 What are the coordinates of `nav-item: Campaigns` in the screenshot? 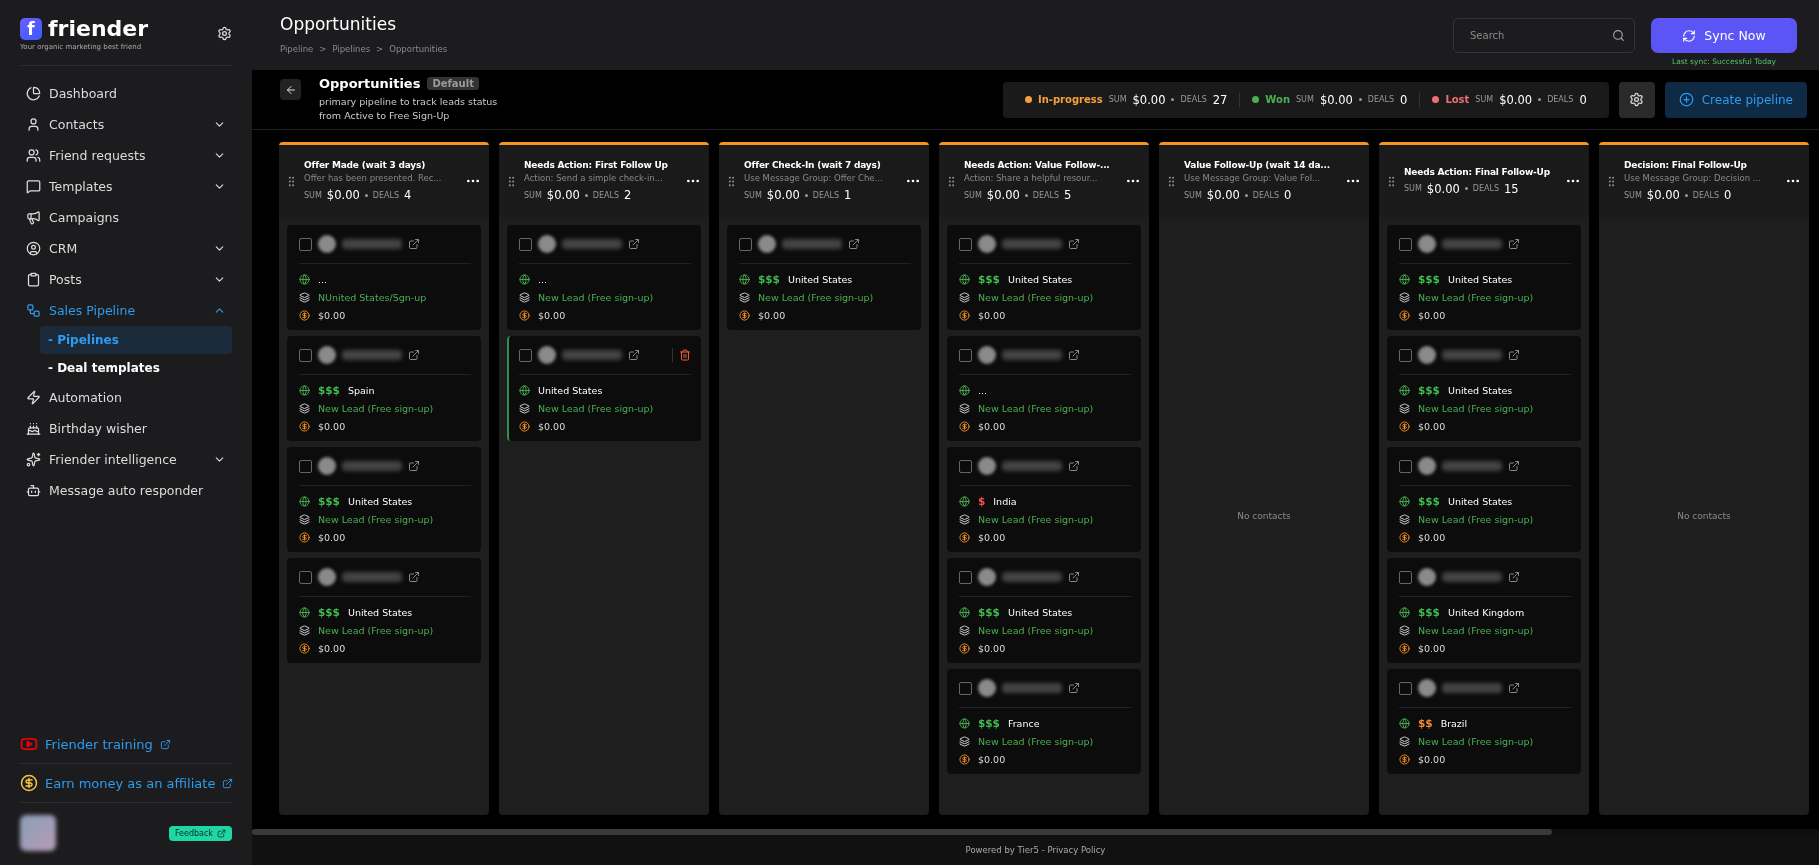 It's located at (126, 217).